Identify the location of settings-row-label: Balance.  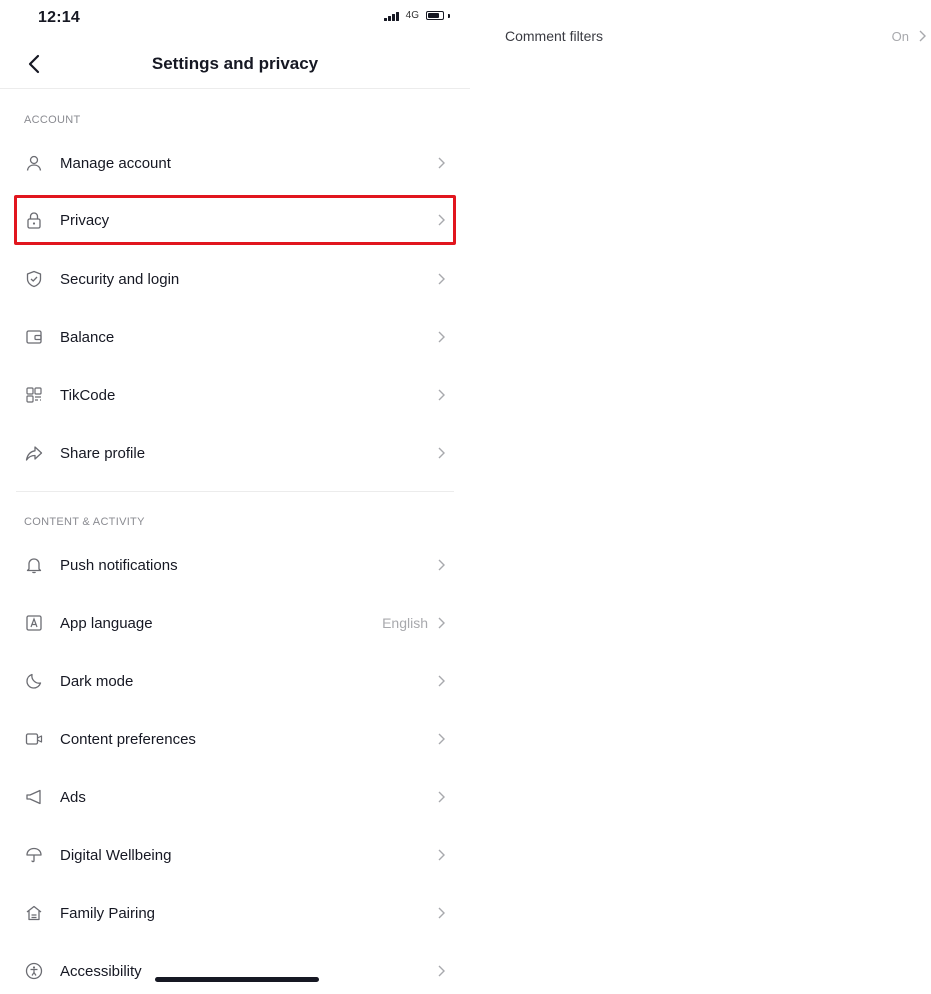
(87, 337).